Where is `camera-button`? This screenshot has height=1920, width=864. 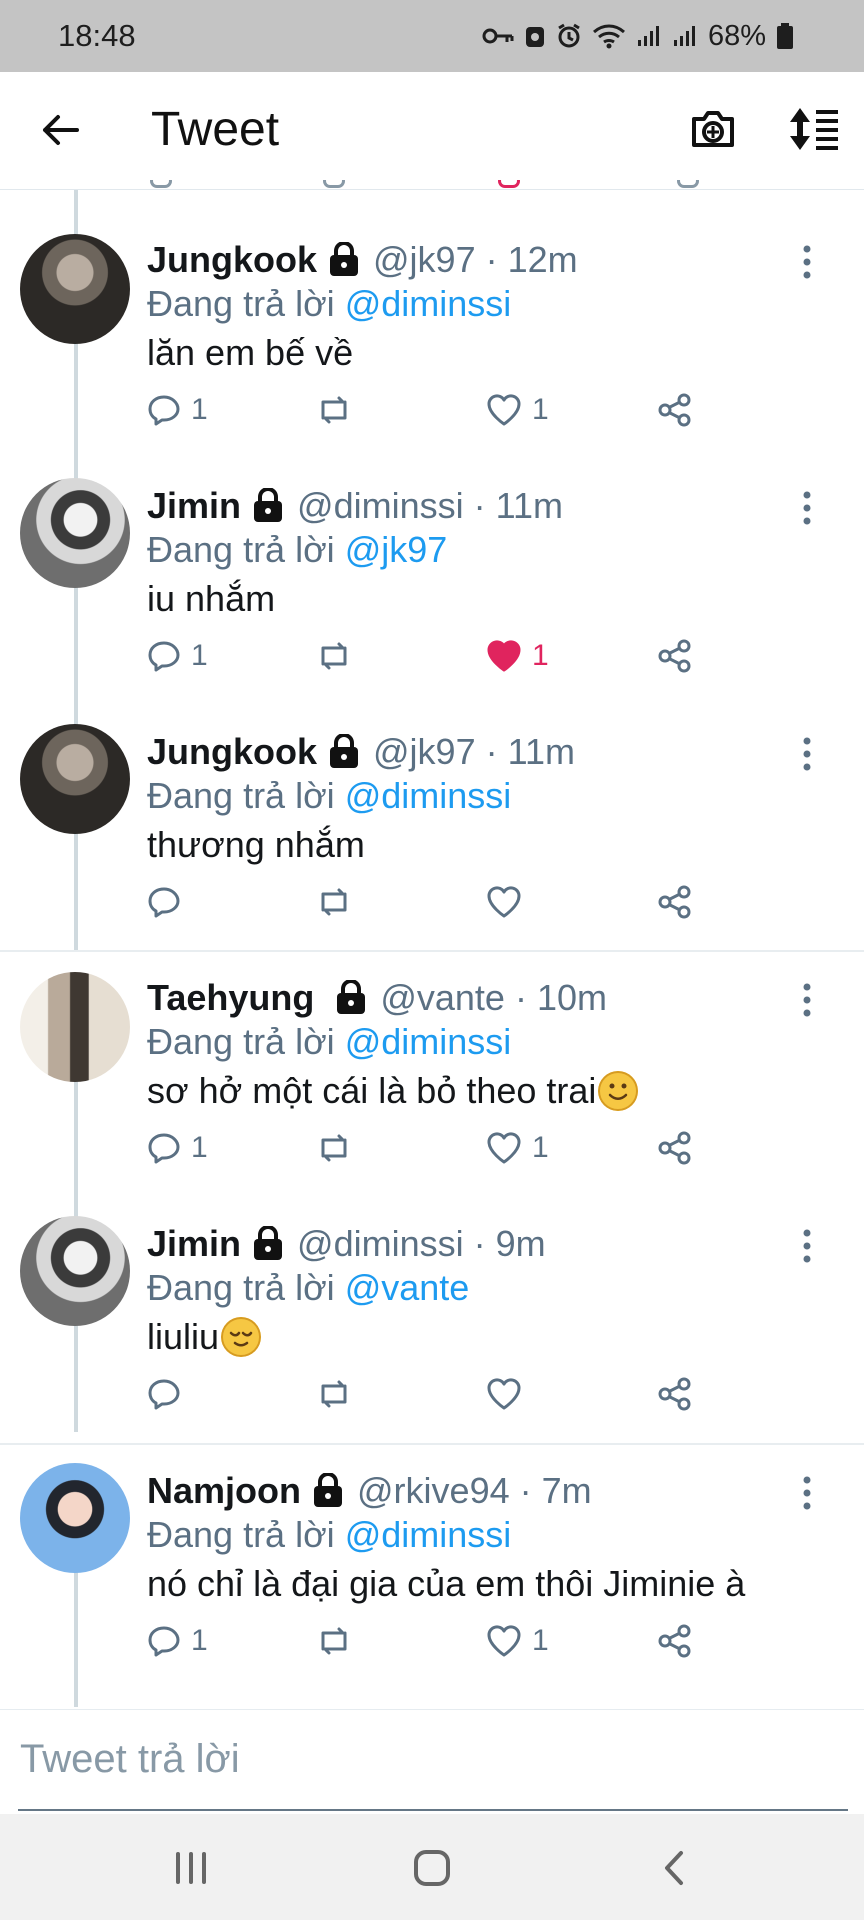
camera-button is located at coordinates (713, 129).